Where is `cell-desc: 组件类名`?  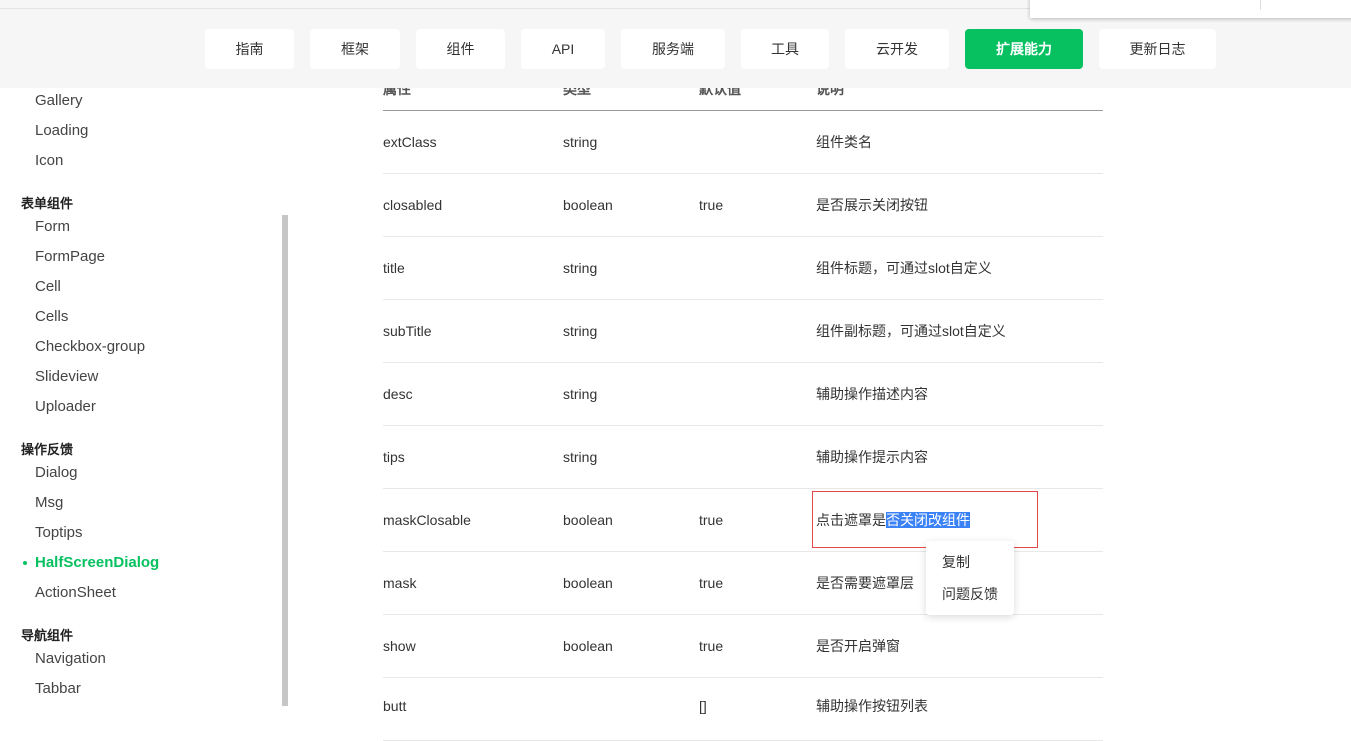 cell-desc: 组件类名 is located at coordinates (844, 142).